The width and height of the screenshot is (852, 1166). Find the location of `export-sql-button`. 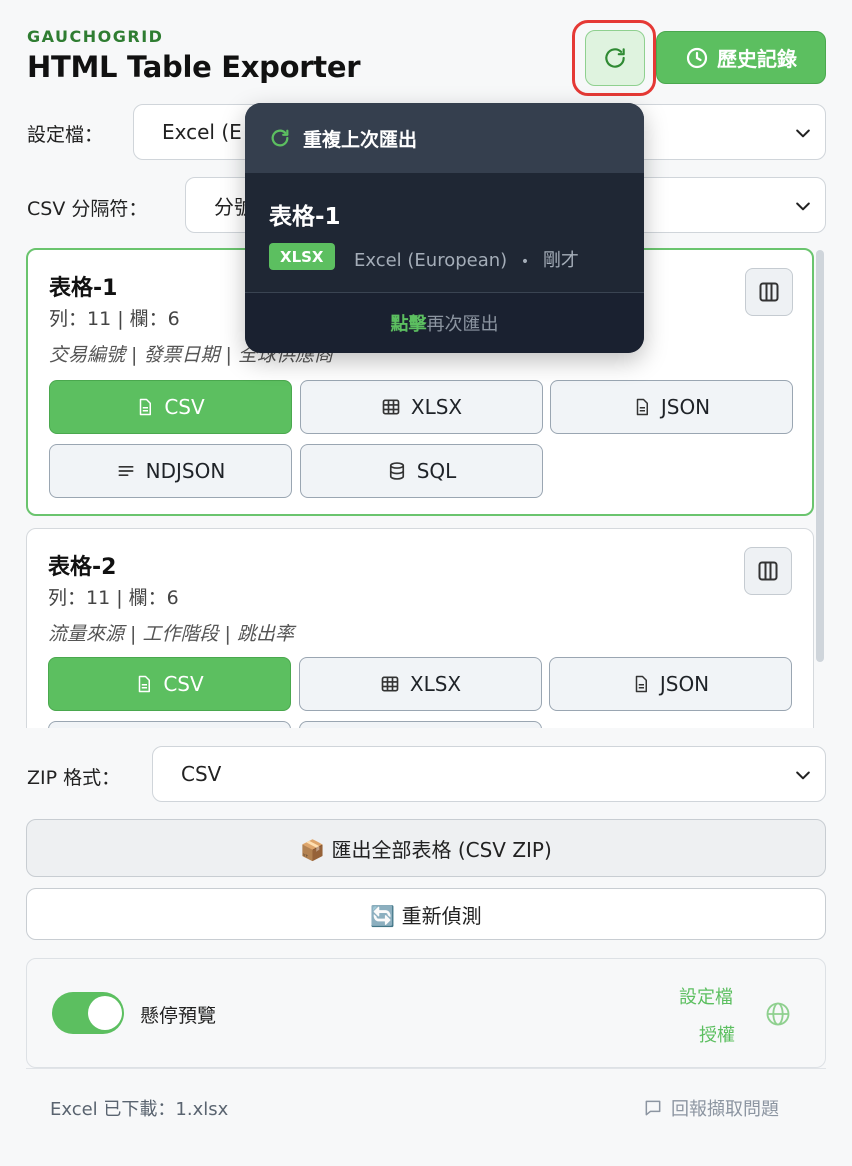

export-sql-button is located at coordinates (420, 724).